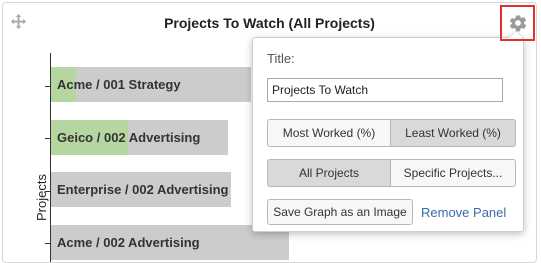 The height and width of the screenshot is (263, 541). Describe the element at coordinates (269, 23) in the screenshot. I see `panel-title: Projects To Watch (All Projects)` at that location.